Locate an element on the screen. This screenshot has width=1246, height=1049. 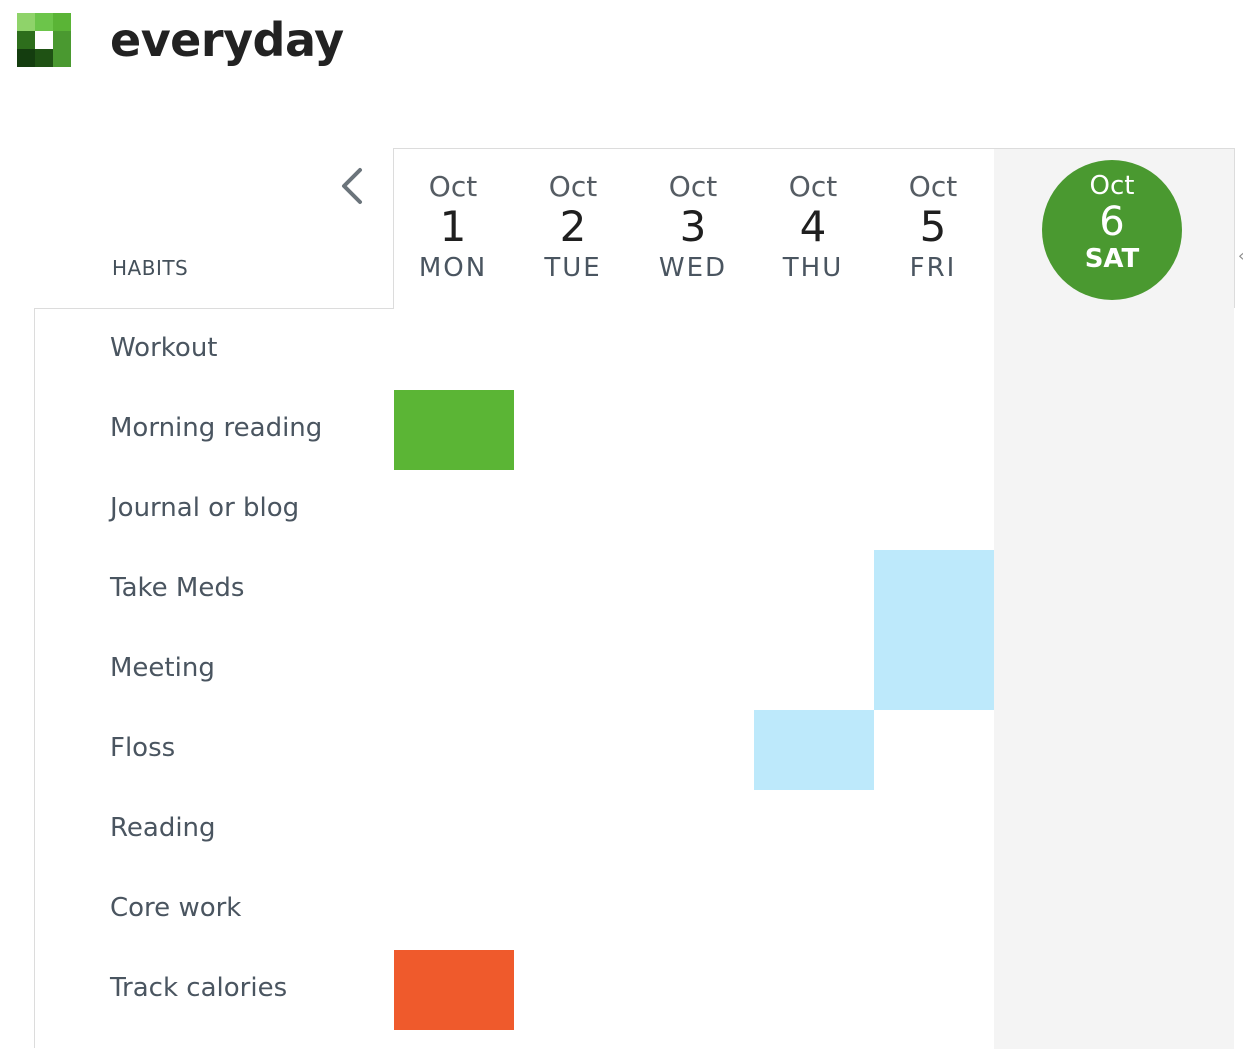
day-header-mon: Oct 1 MON is located at coordinates (453, 228).